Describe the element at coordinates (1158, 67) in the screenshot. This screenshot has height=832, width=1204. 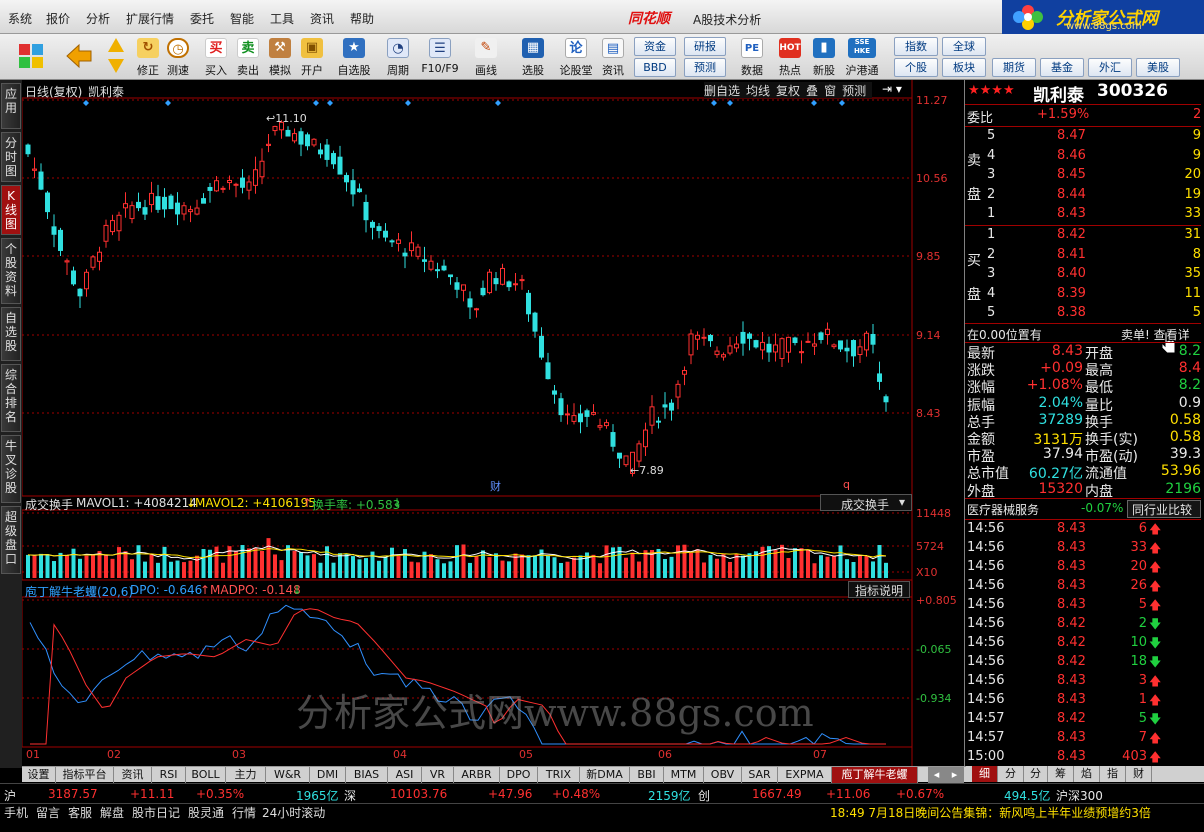
I see `btn-us-stocks: 美股` at that location.